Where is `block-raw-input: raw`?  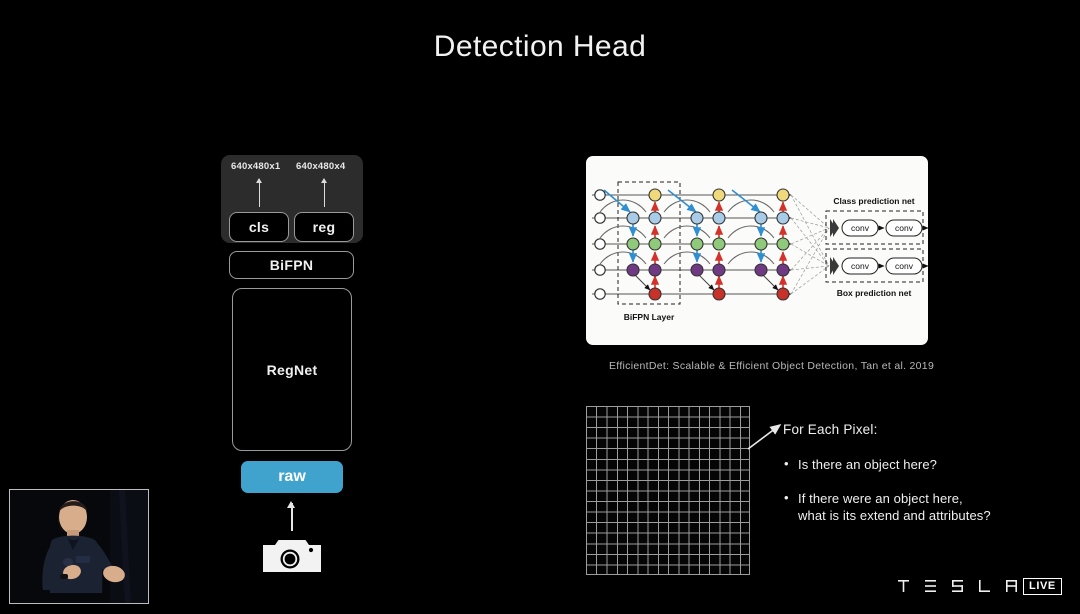 block-raw-input: raw is located at coordinates (292, 477).